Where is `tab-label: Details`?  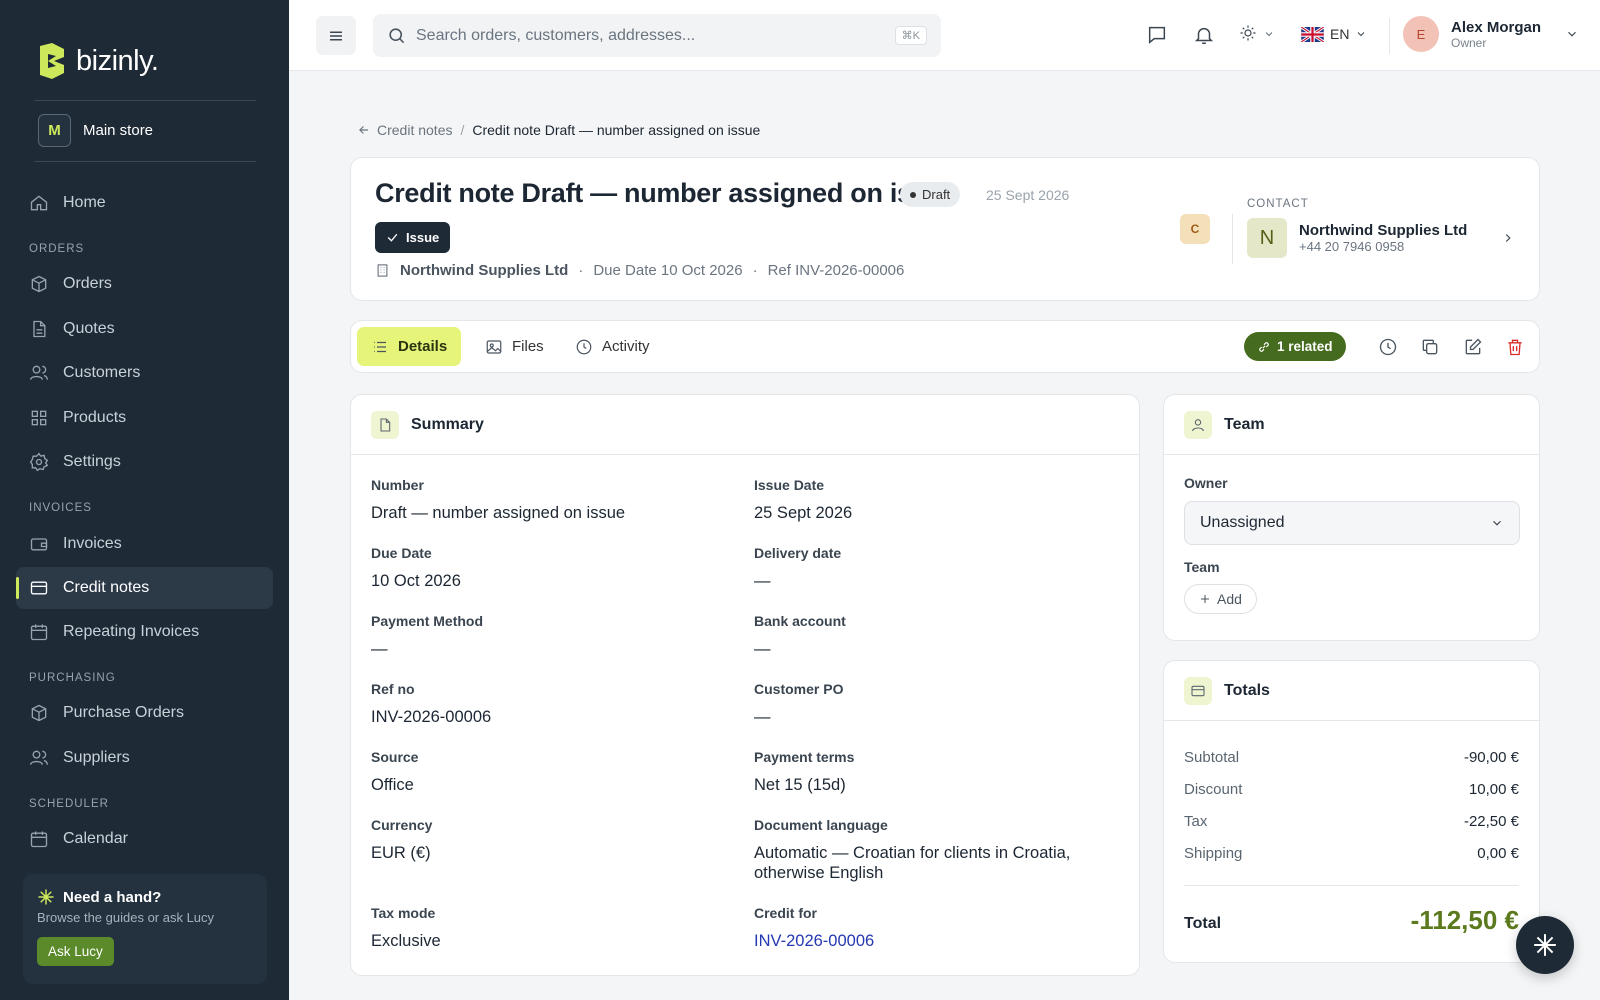
tab-label: Details is located at coordinates (423, 346).